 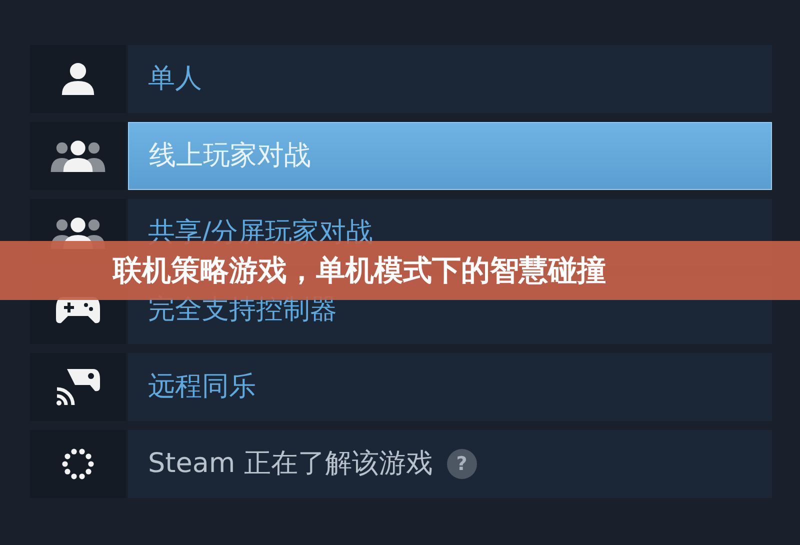 I want to click on feature-row: 单人, so click(x=450, y=79).